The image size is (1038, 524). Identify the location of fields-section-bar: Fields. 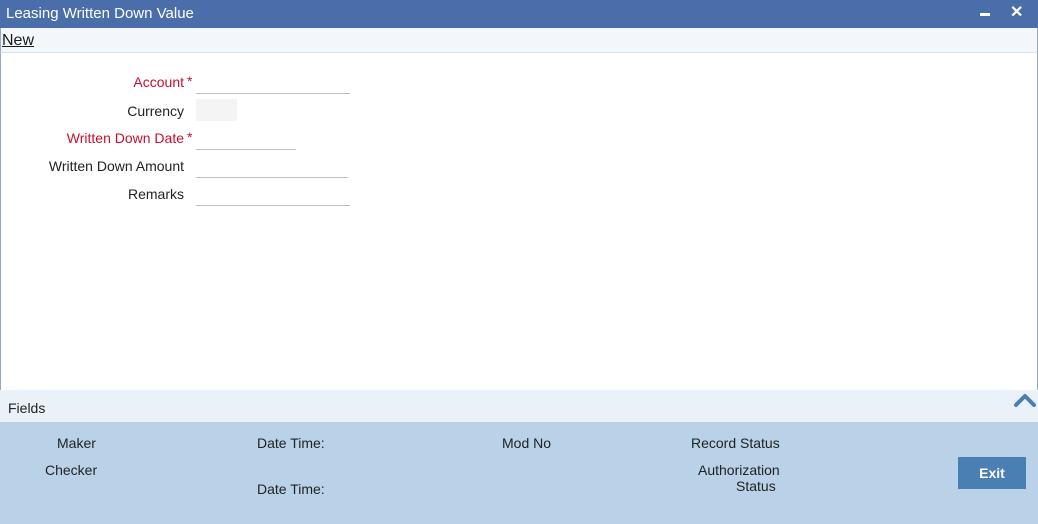
(519, 406).